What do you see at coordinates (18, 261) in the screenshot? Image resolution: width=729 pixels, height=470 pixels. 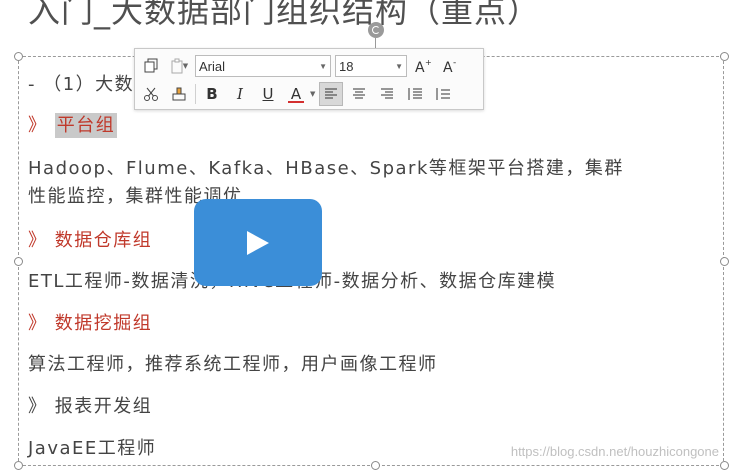 I see `resize-handle-middle-left` at bounding box center [18, 261].